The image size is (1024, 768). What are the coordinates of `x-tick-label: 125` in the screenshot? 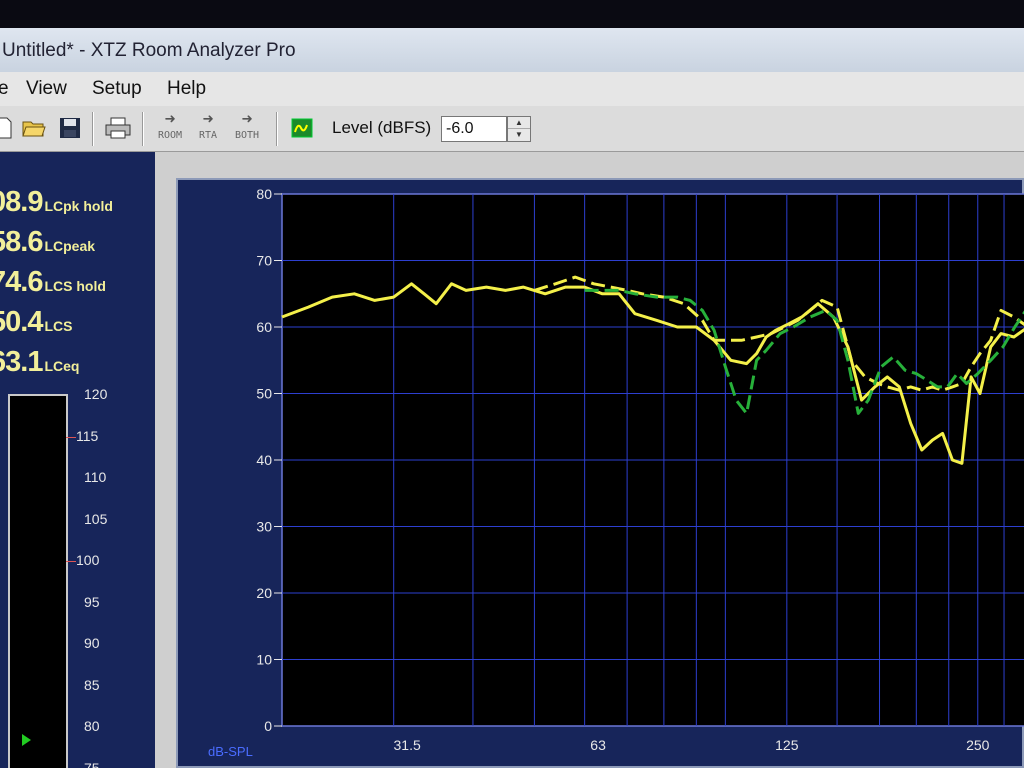 It's located at (787, 745).